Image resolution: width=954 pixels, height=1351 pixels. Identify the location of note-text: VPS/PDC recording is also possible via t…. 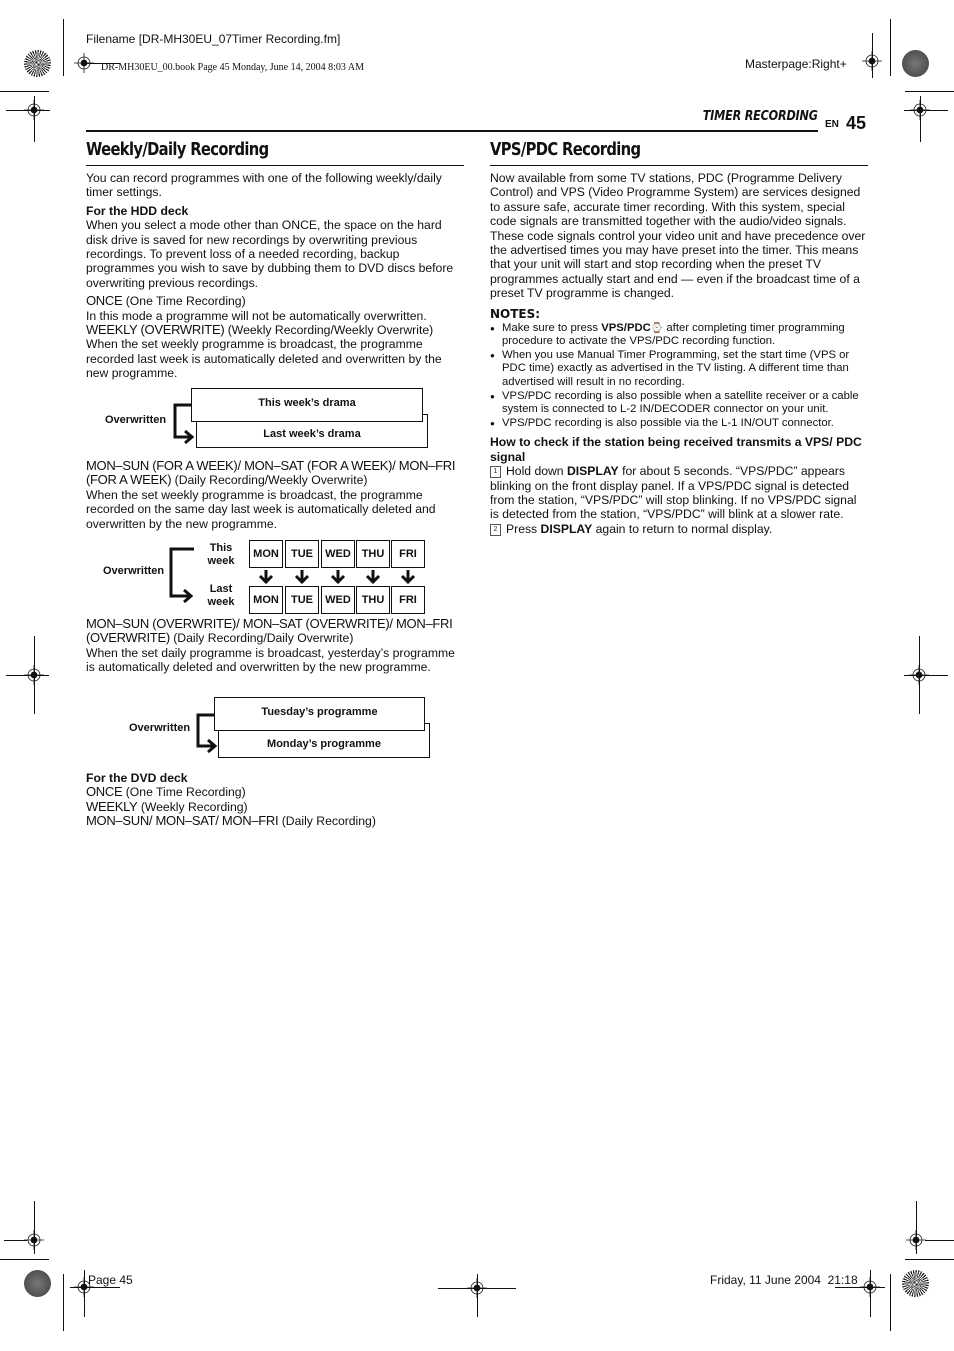
(668, 422).